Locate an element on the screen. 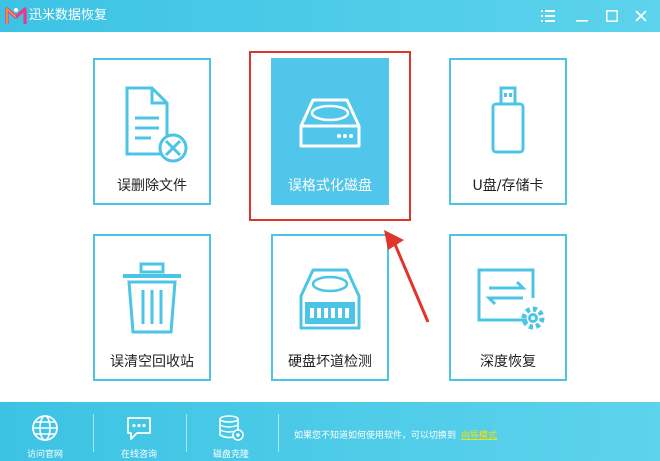  tile-label: 误格式化磁盘 is located at coordinates (330, 186).